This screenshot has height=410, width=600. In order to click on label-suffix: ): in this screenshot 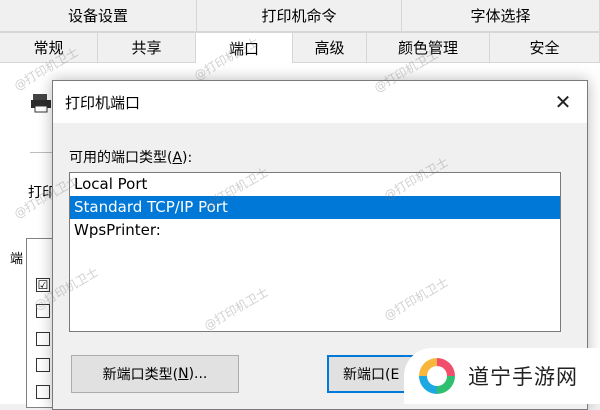, I will do `click(187, 158)`.